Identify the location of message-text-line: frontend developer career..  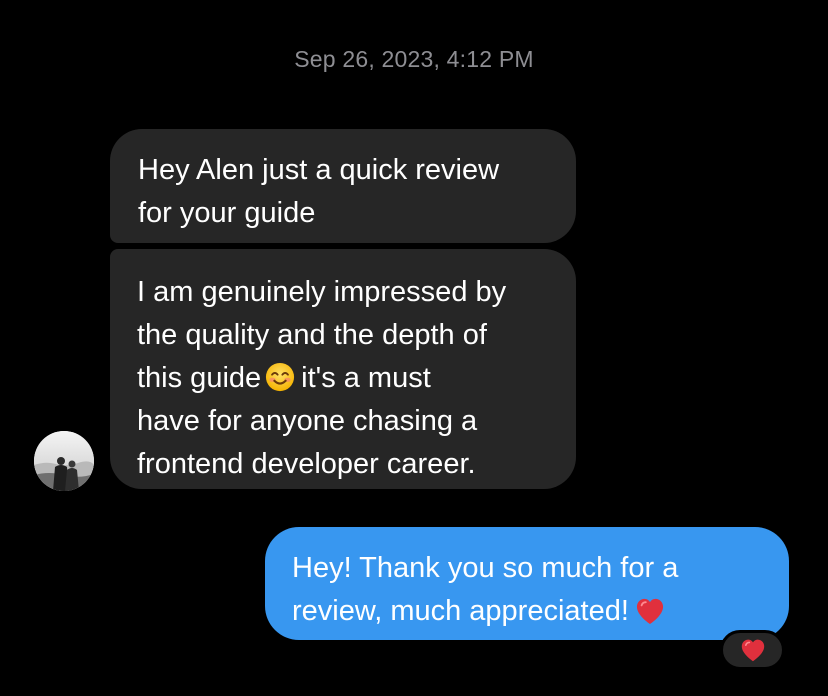
(306, 464).